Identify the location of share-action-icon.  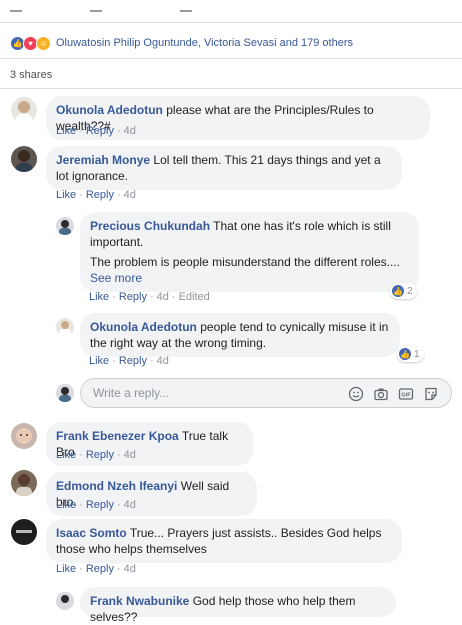
(186, 7).